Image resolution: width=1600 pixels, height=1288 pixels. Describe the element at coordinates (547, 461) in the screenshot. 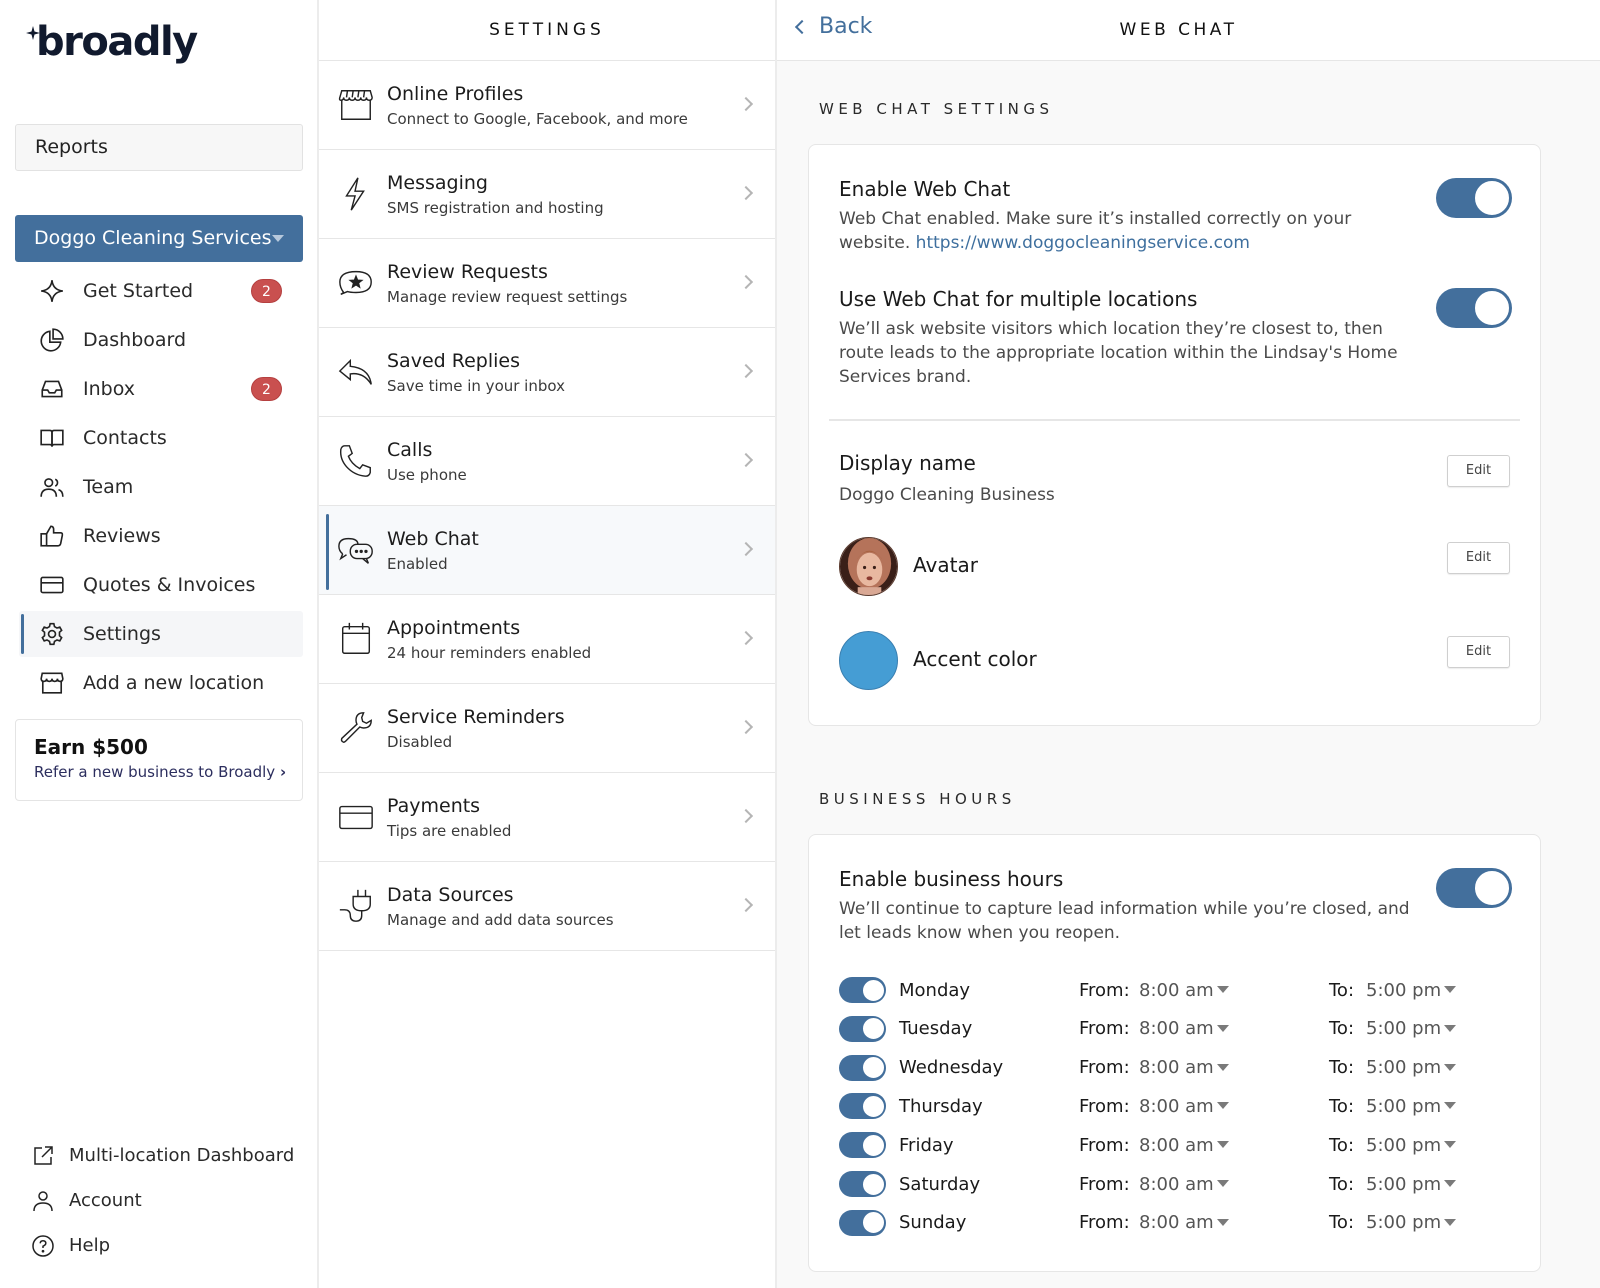

I see `settings-item-calls: Calls Use phone` at that location.